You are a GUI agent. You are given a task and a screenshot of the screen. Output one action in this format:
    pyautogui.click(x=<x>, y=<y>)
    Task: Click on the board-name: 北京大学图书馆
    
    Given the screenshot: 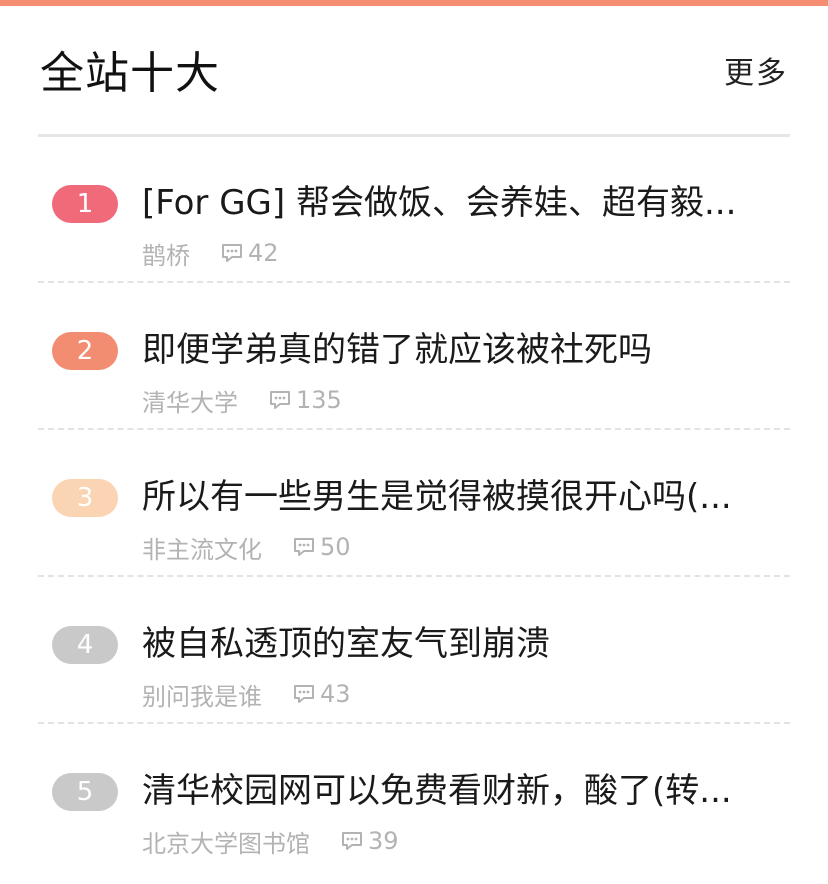 What is the action you would take?
    pyautogui.click(x=226, y=841)
    